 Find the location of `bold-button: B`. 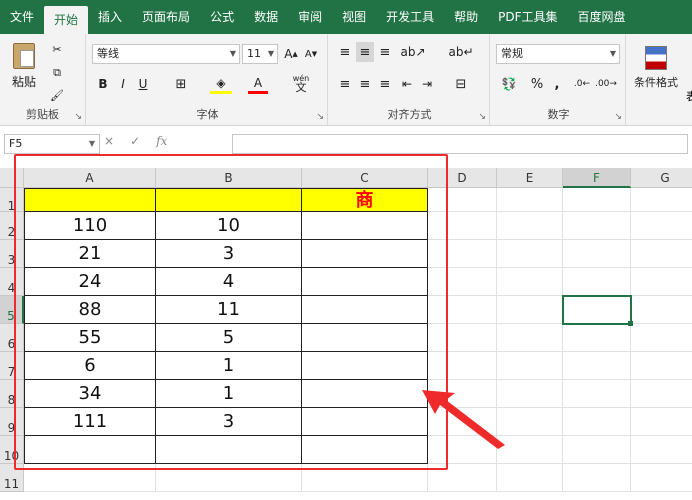

bold-button: B is located at coordinates (103, 84).